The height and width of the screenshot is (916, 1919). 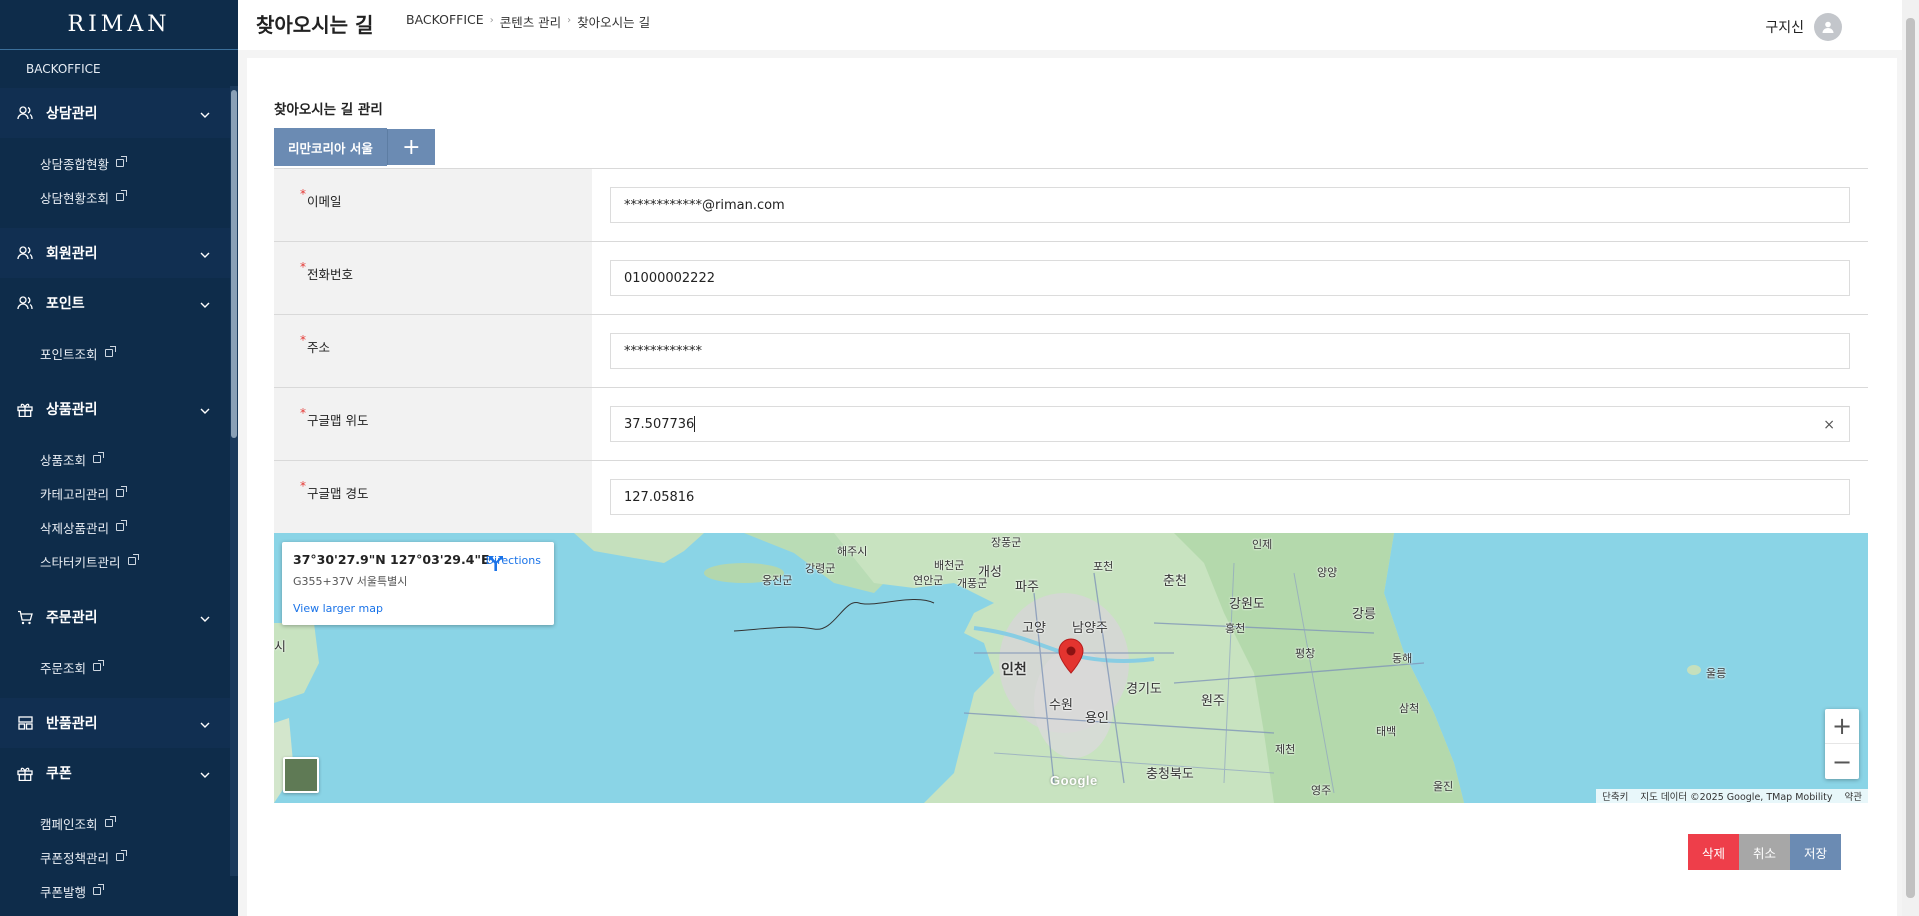 What do you see at coordinates (119, 667) in the screenshot?
I see `sidebar-item: 주문조회` at bounding box center [119, 667].